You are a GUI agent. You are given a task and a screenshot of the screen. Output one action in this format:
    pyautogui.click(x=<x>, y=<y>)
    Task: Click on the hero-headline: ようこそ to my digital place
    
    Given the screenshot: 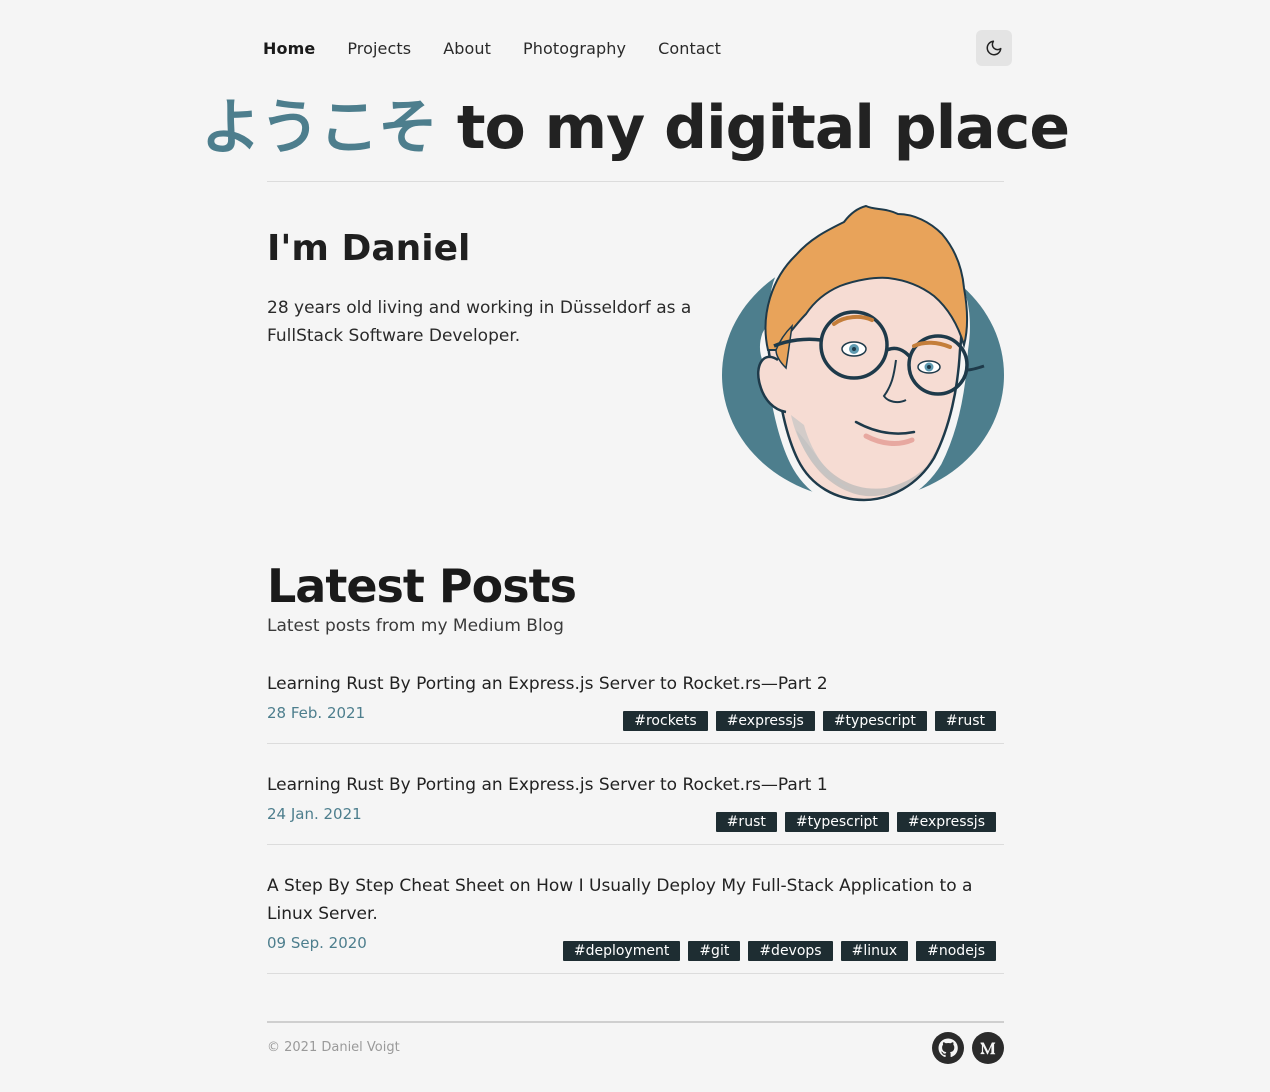 What is the action you would take?
    pyautogui.click(x=635, y=128)
    